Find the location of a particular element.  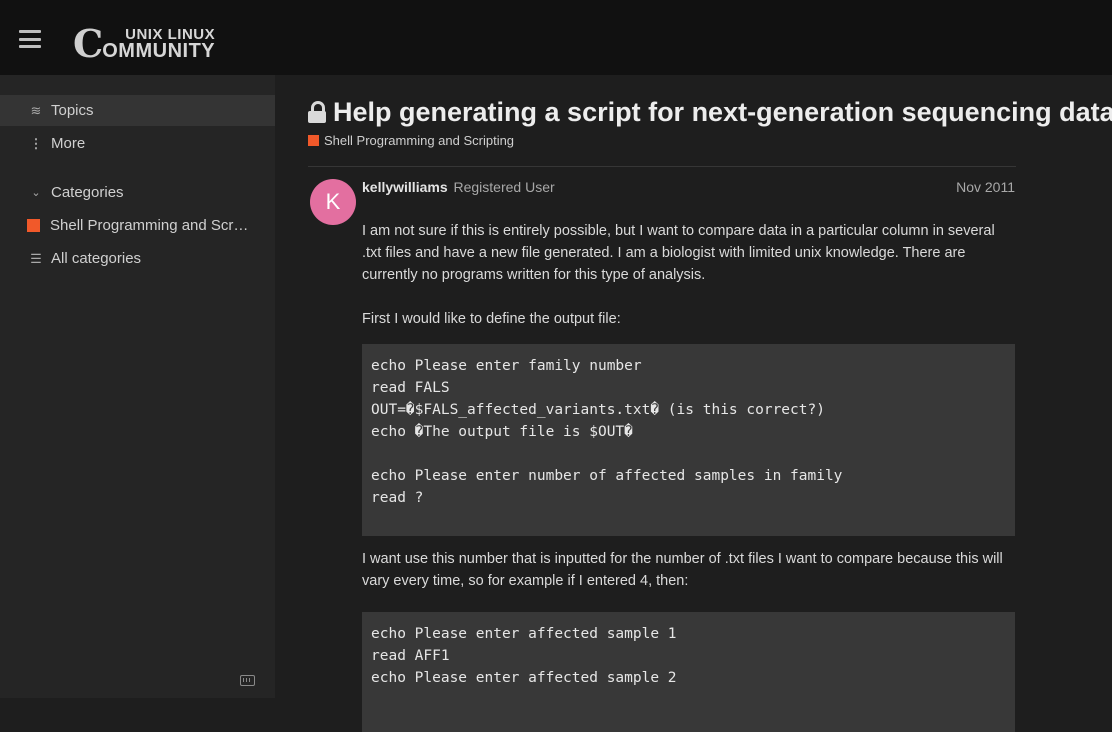

code-line: read FALS is located at coordinates (410, 388).